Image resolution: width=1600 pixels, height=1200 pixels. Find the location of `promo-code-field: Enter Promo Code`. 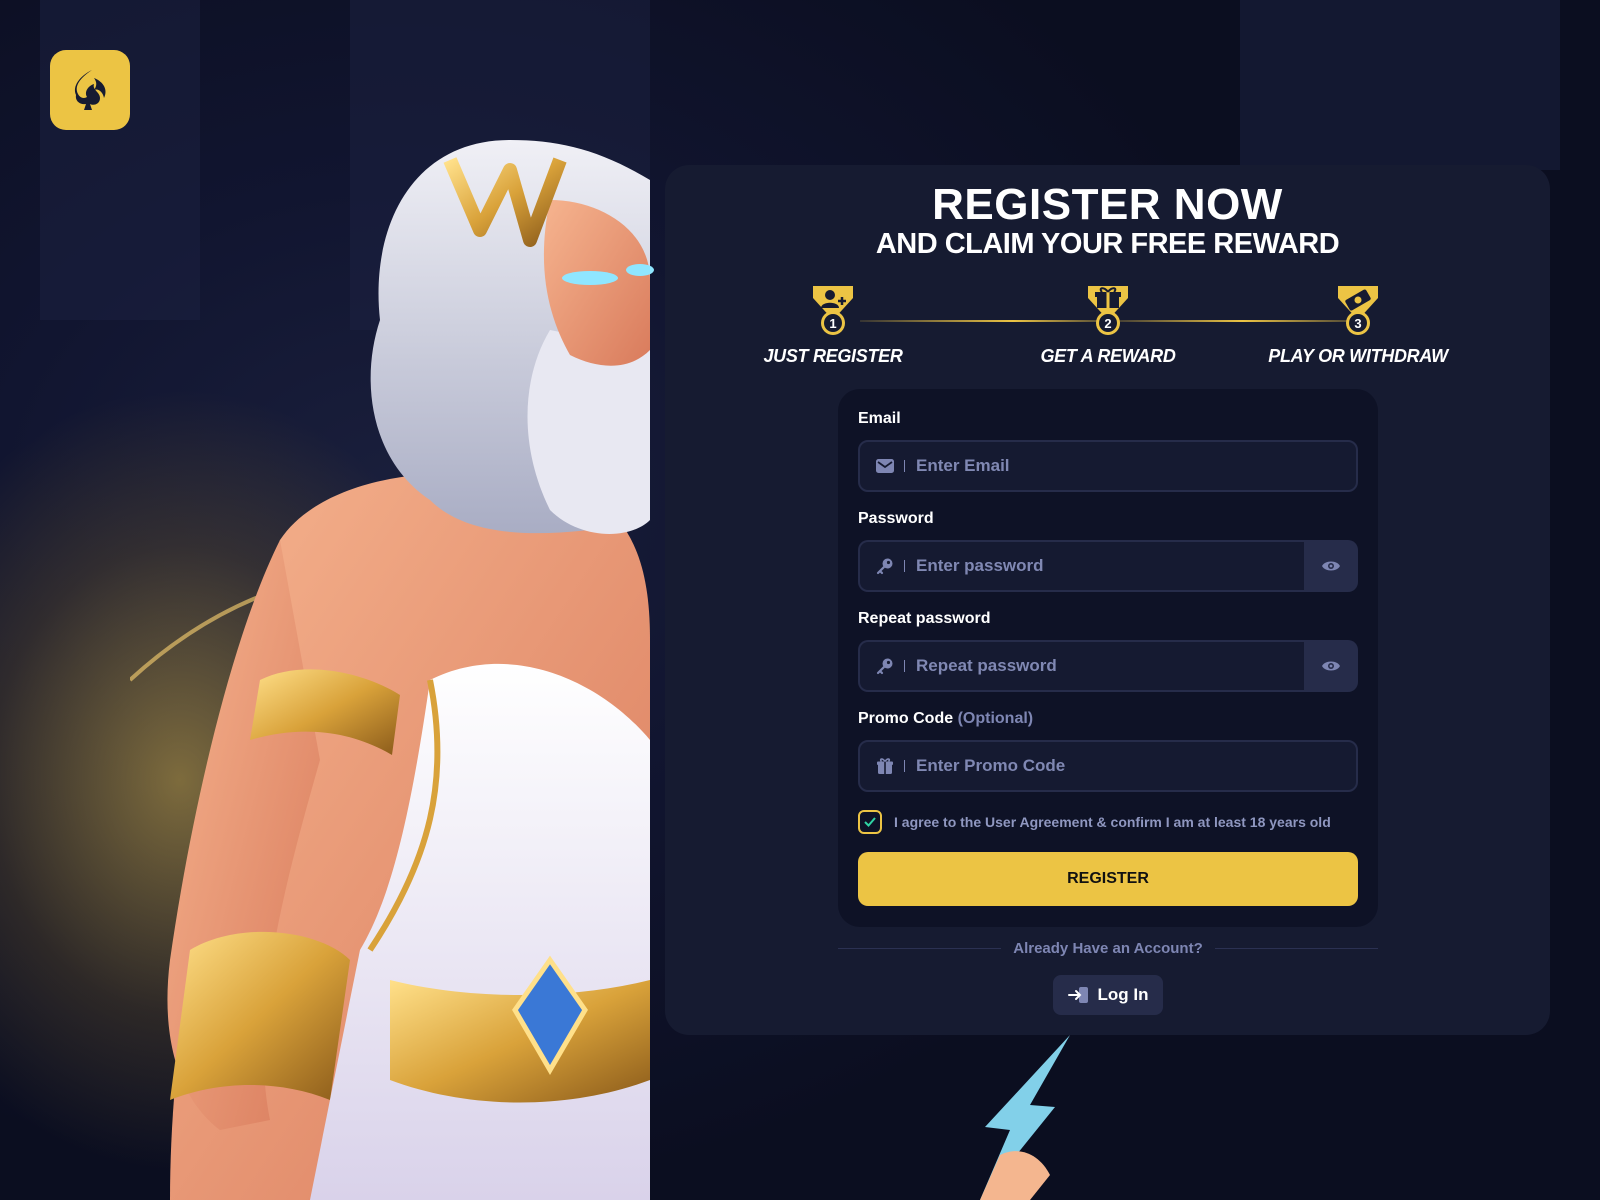

promo-code-field: Enter Promo Code is located at coordinates (1108, 766).